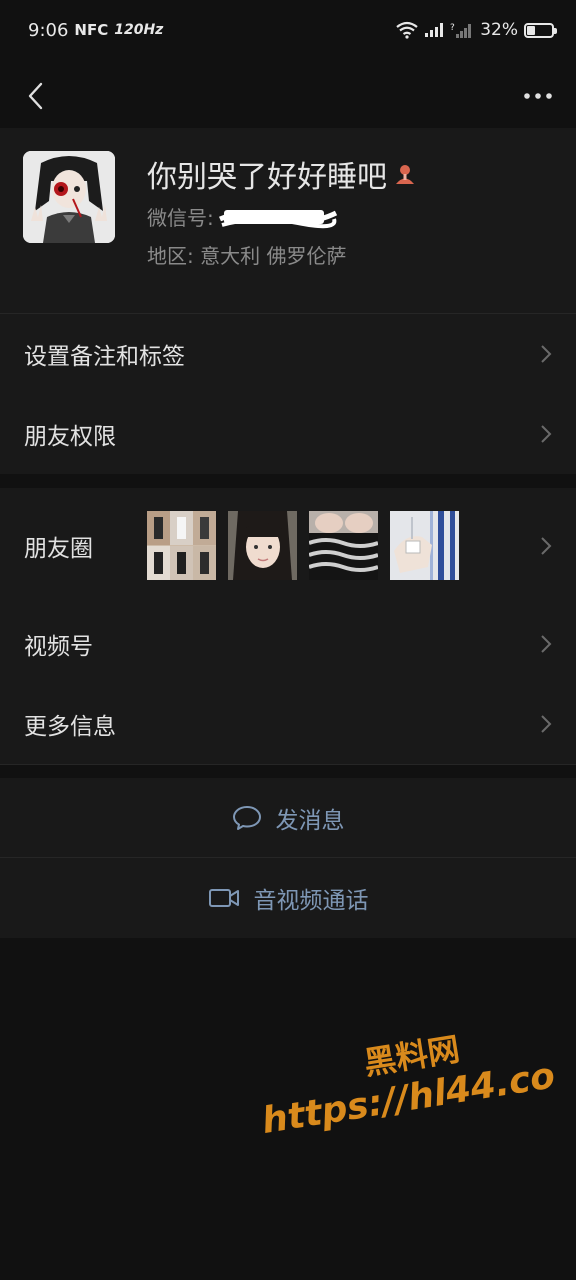  What do you see at coordinates (247, 256) in the screenshot?
I see `profile-region: 地区: 意大利 佛罗伦萨` at bounding box center [247, 256].